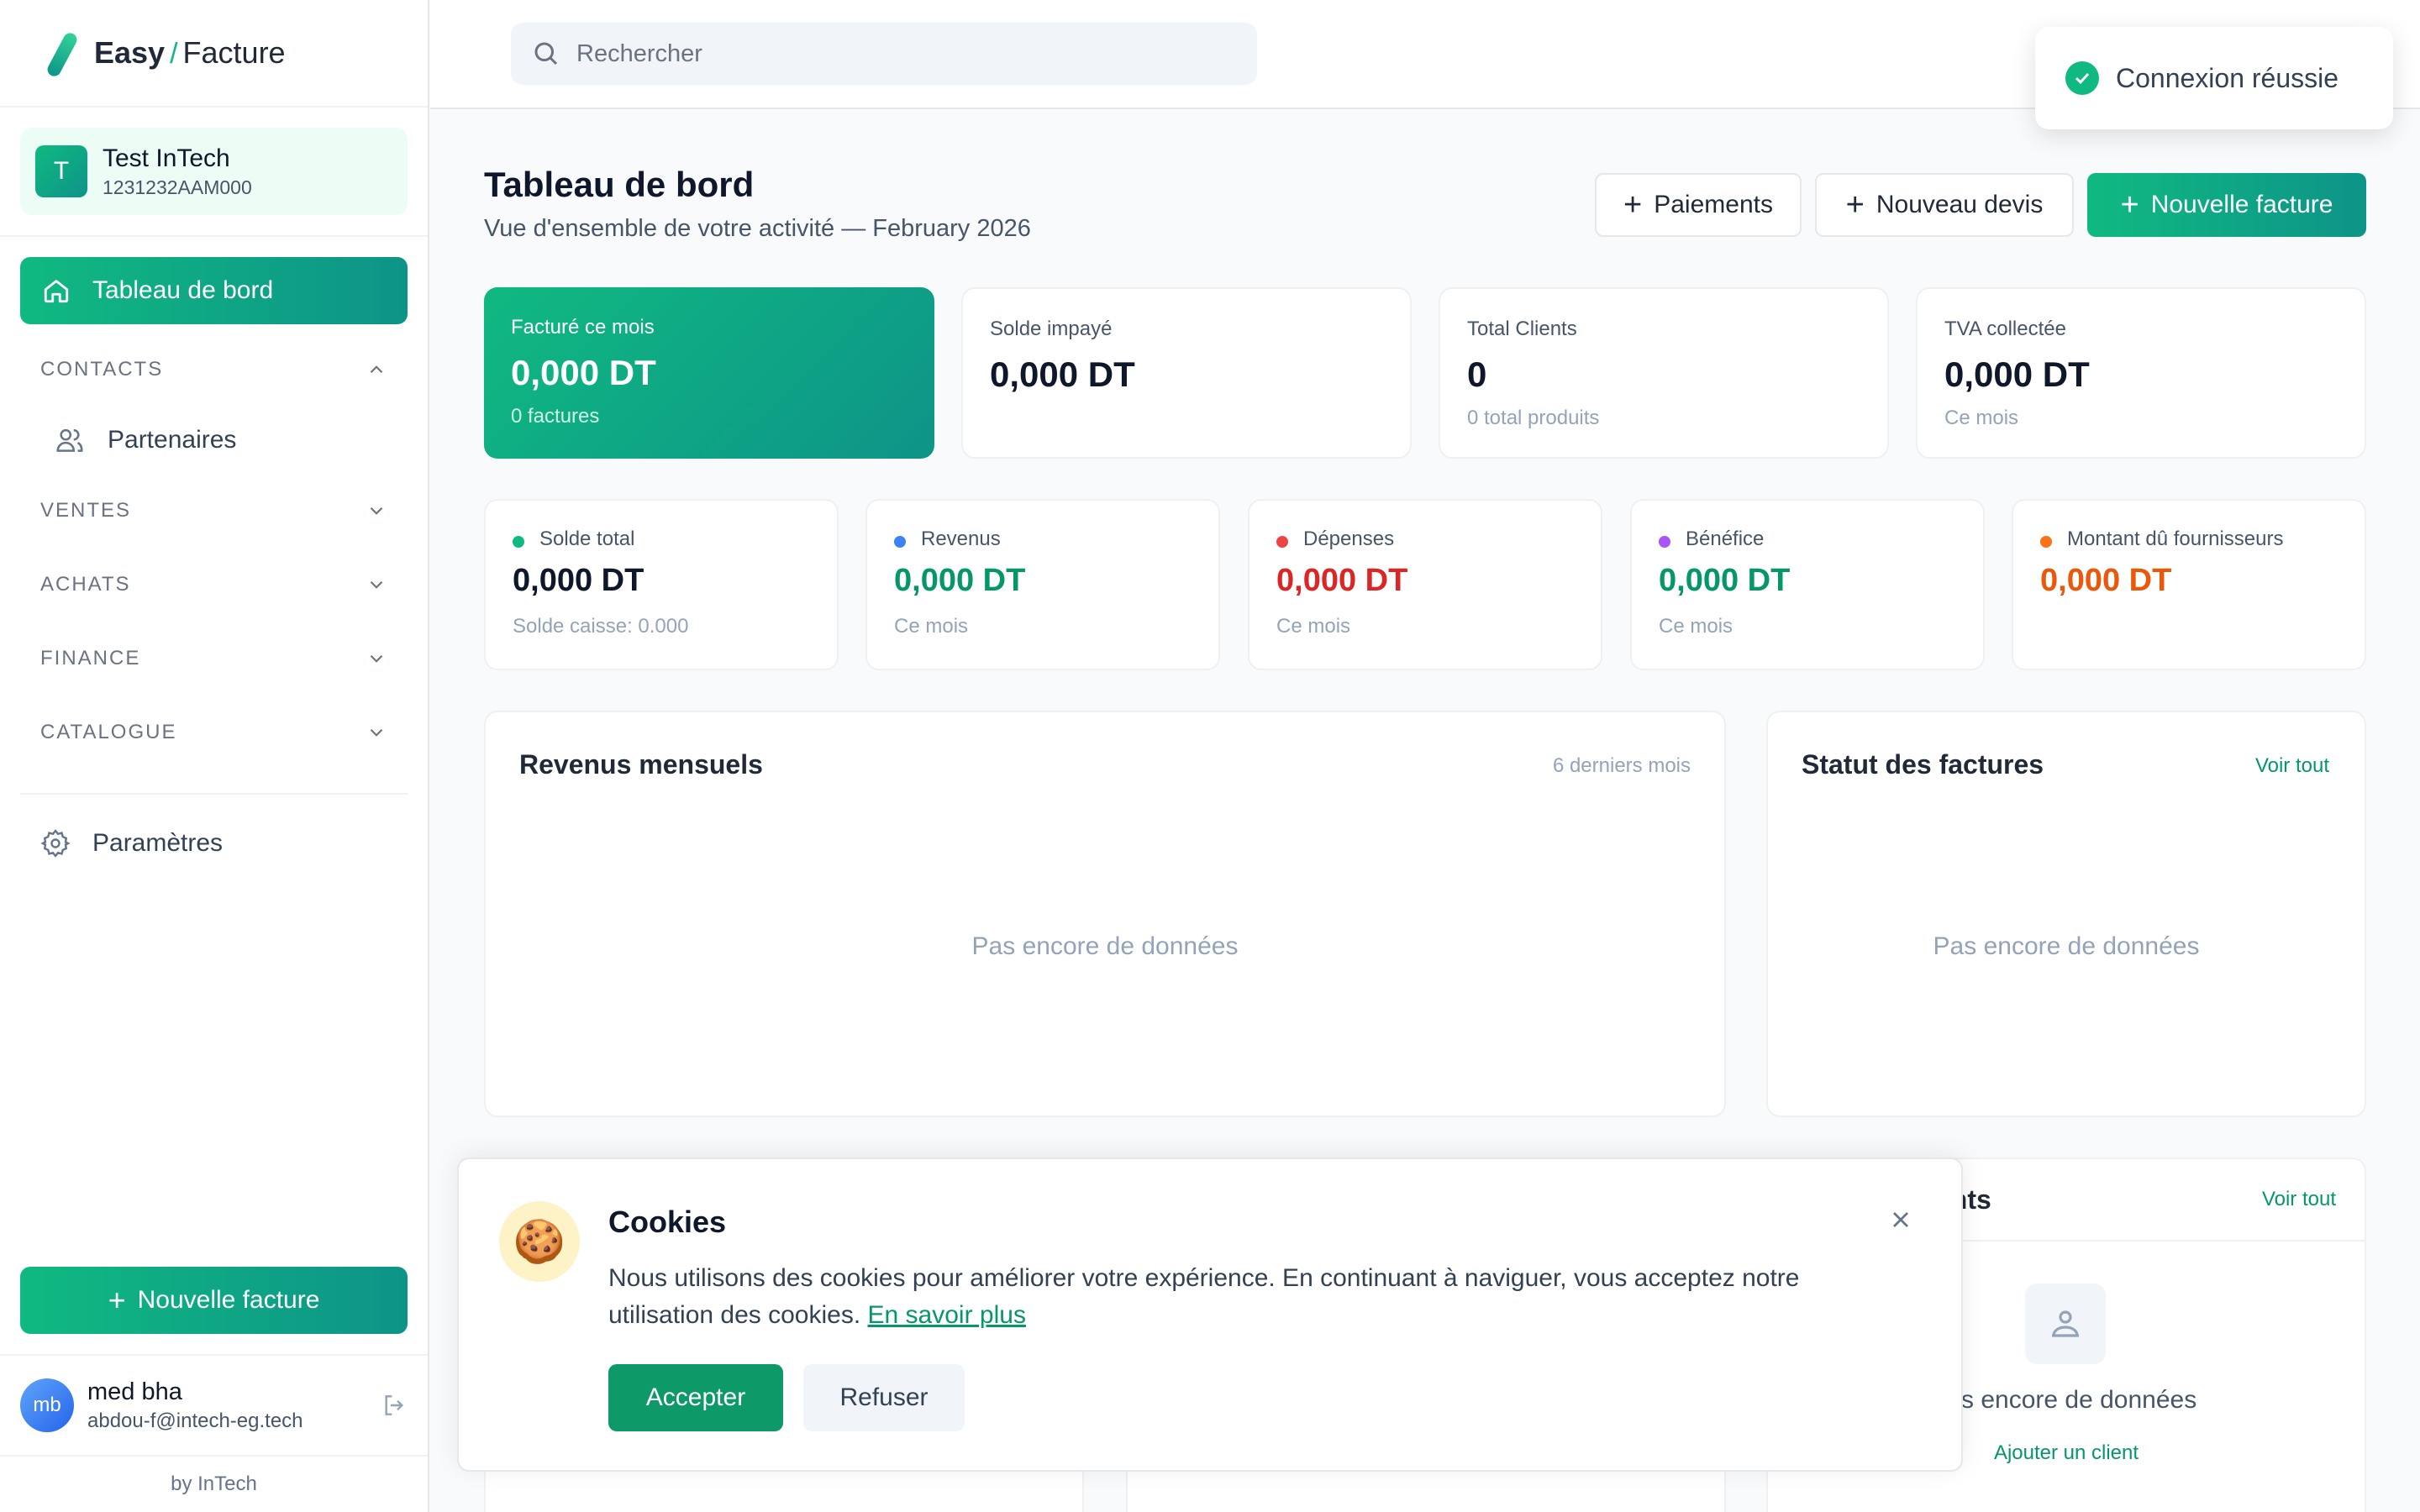  I want to click on kpi-sub: 0 factures, so click(555, 416).